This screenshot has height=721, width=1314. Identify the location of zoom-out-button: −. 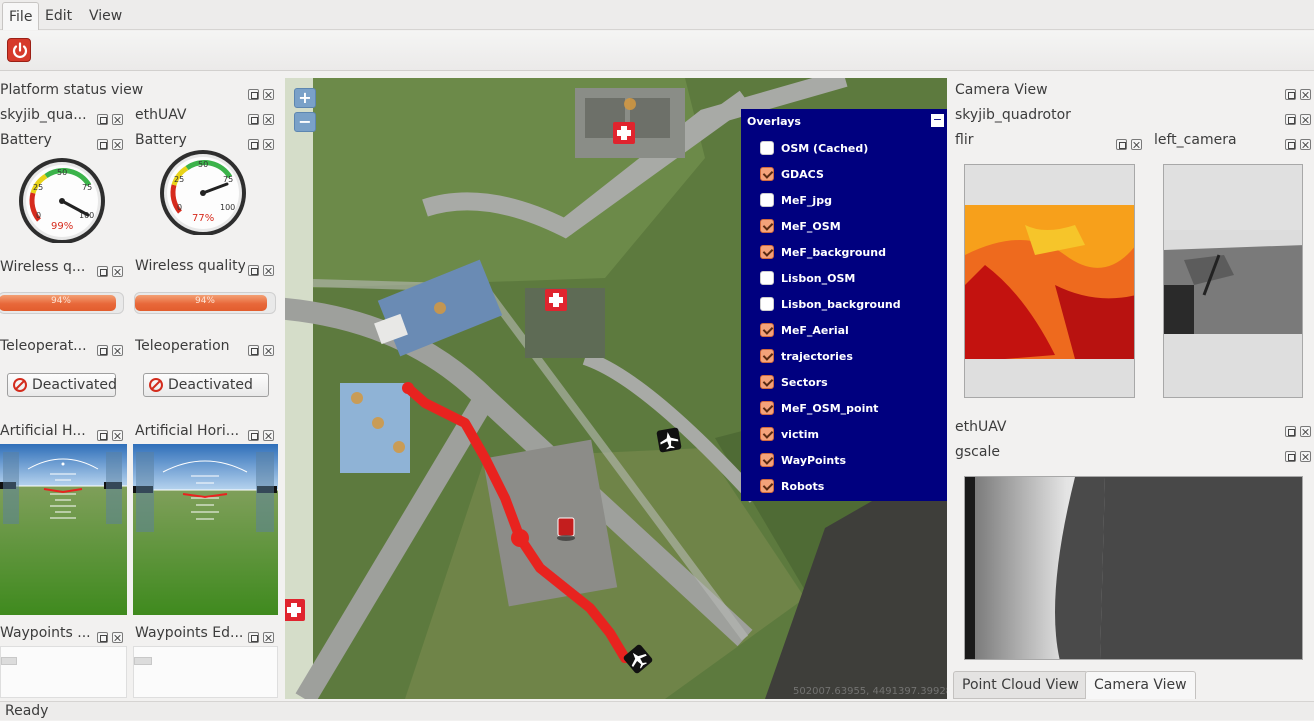
(305, 122).